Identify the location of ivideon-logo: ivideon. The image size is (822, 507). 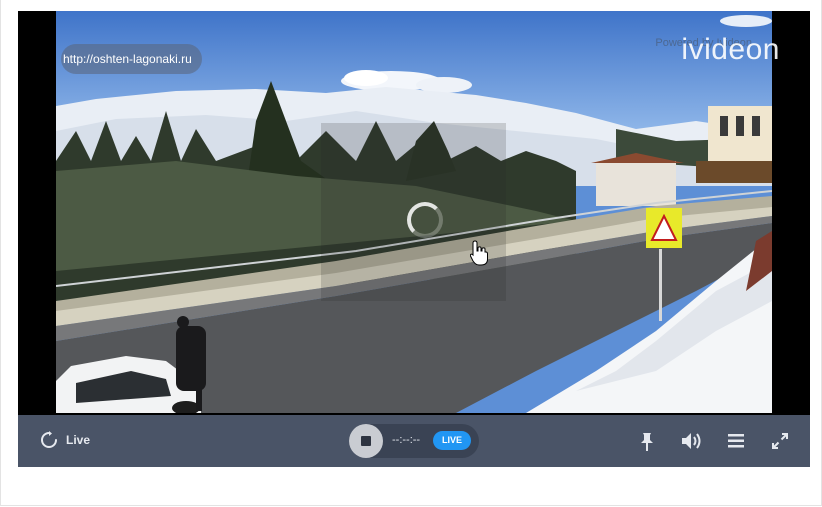
(730, 50).